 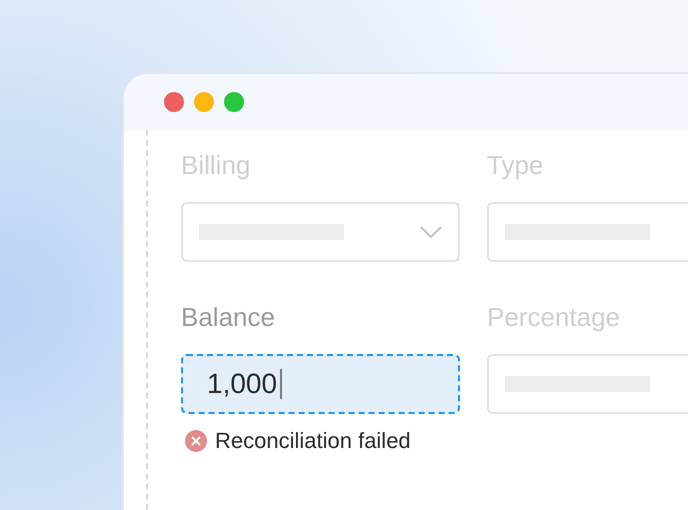 I want to click on error-message: Reconciliation failed, so click(x=313, y=441).